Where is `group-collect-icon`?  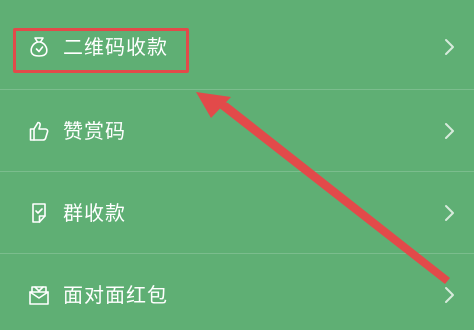 group-collect-icon is located at coordinates (39, 213).